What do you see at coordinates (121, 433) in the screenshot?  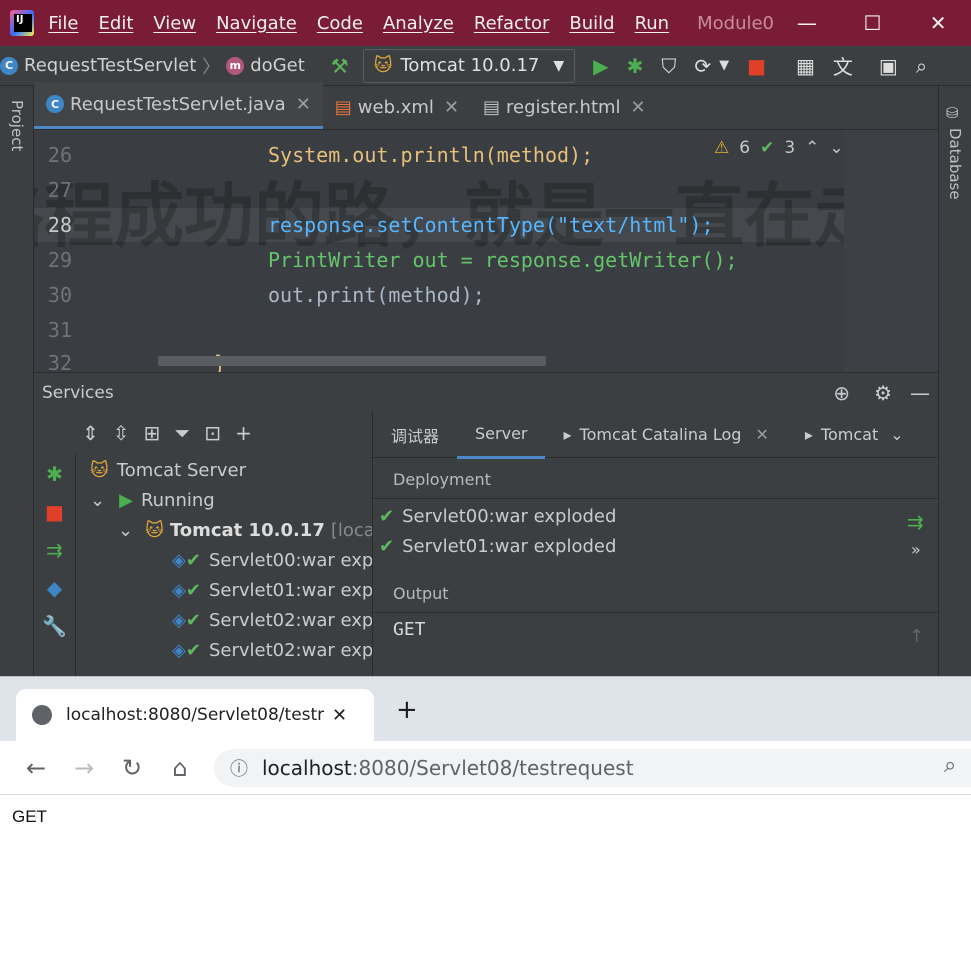 I see `collapse-all-icon: ⇳` at bounding box center [121, 433].